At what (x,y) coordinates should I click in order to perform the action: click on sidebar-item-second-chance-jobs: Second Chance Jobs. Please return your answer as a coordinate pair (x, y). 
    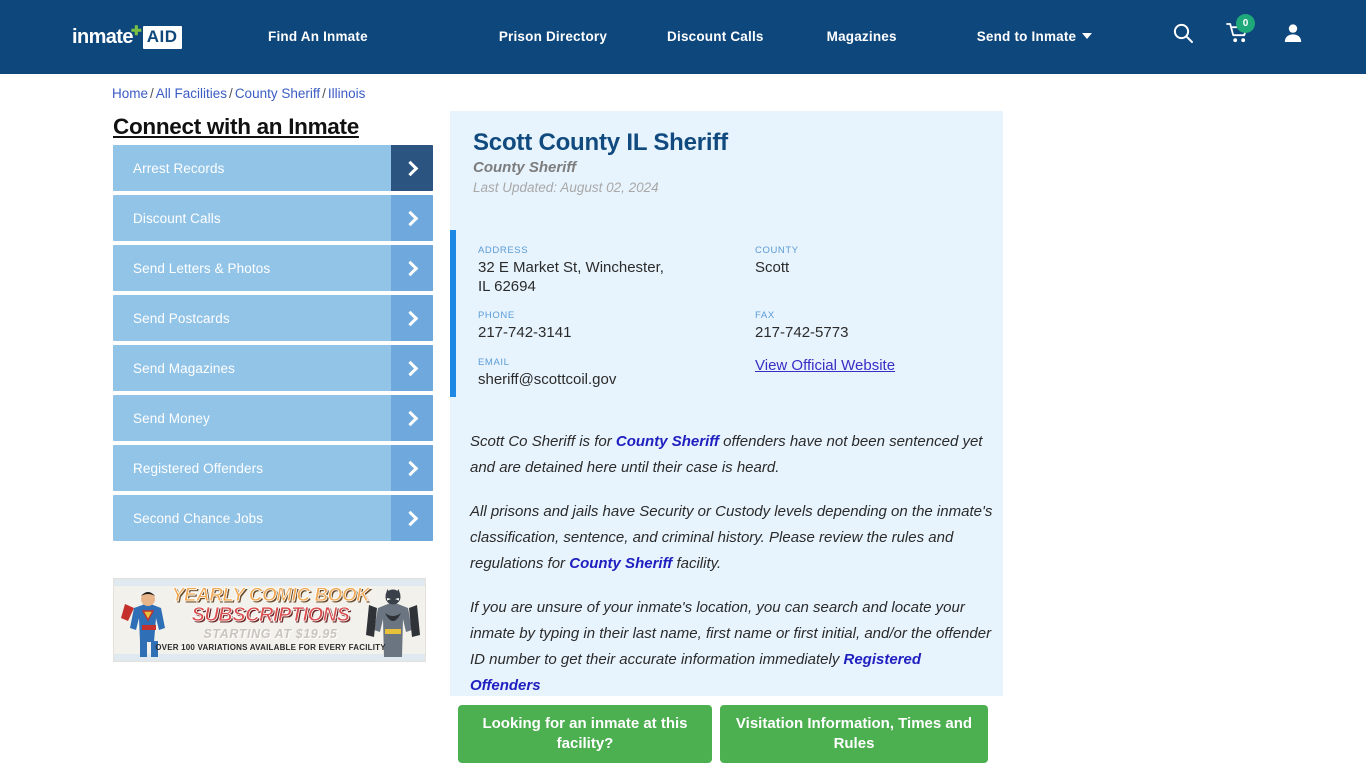
    Looking at the image, I should click on (273, 518).